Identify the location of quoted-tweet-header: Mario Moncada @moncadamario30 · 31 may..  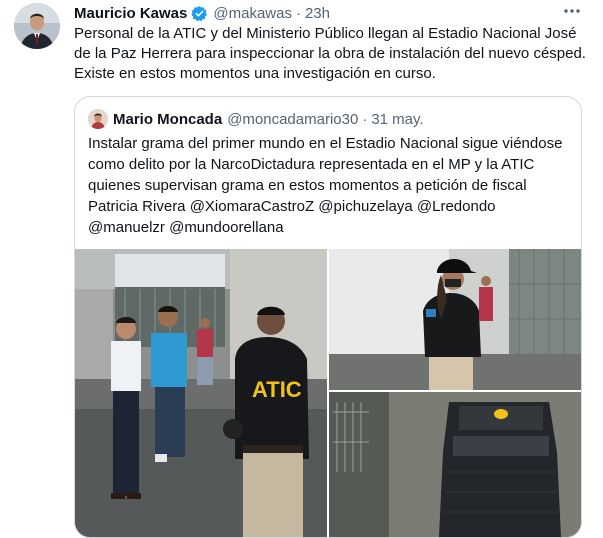
(268, 119).